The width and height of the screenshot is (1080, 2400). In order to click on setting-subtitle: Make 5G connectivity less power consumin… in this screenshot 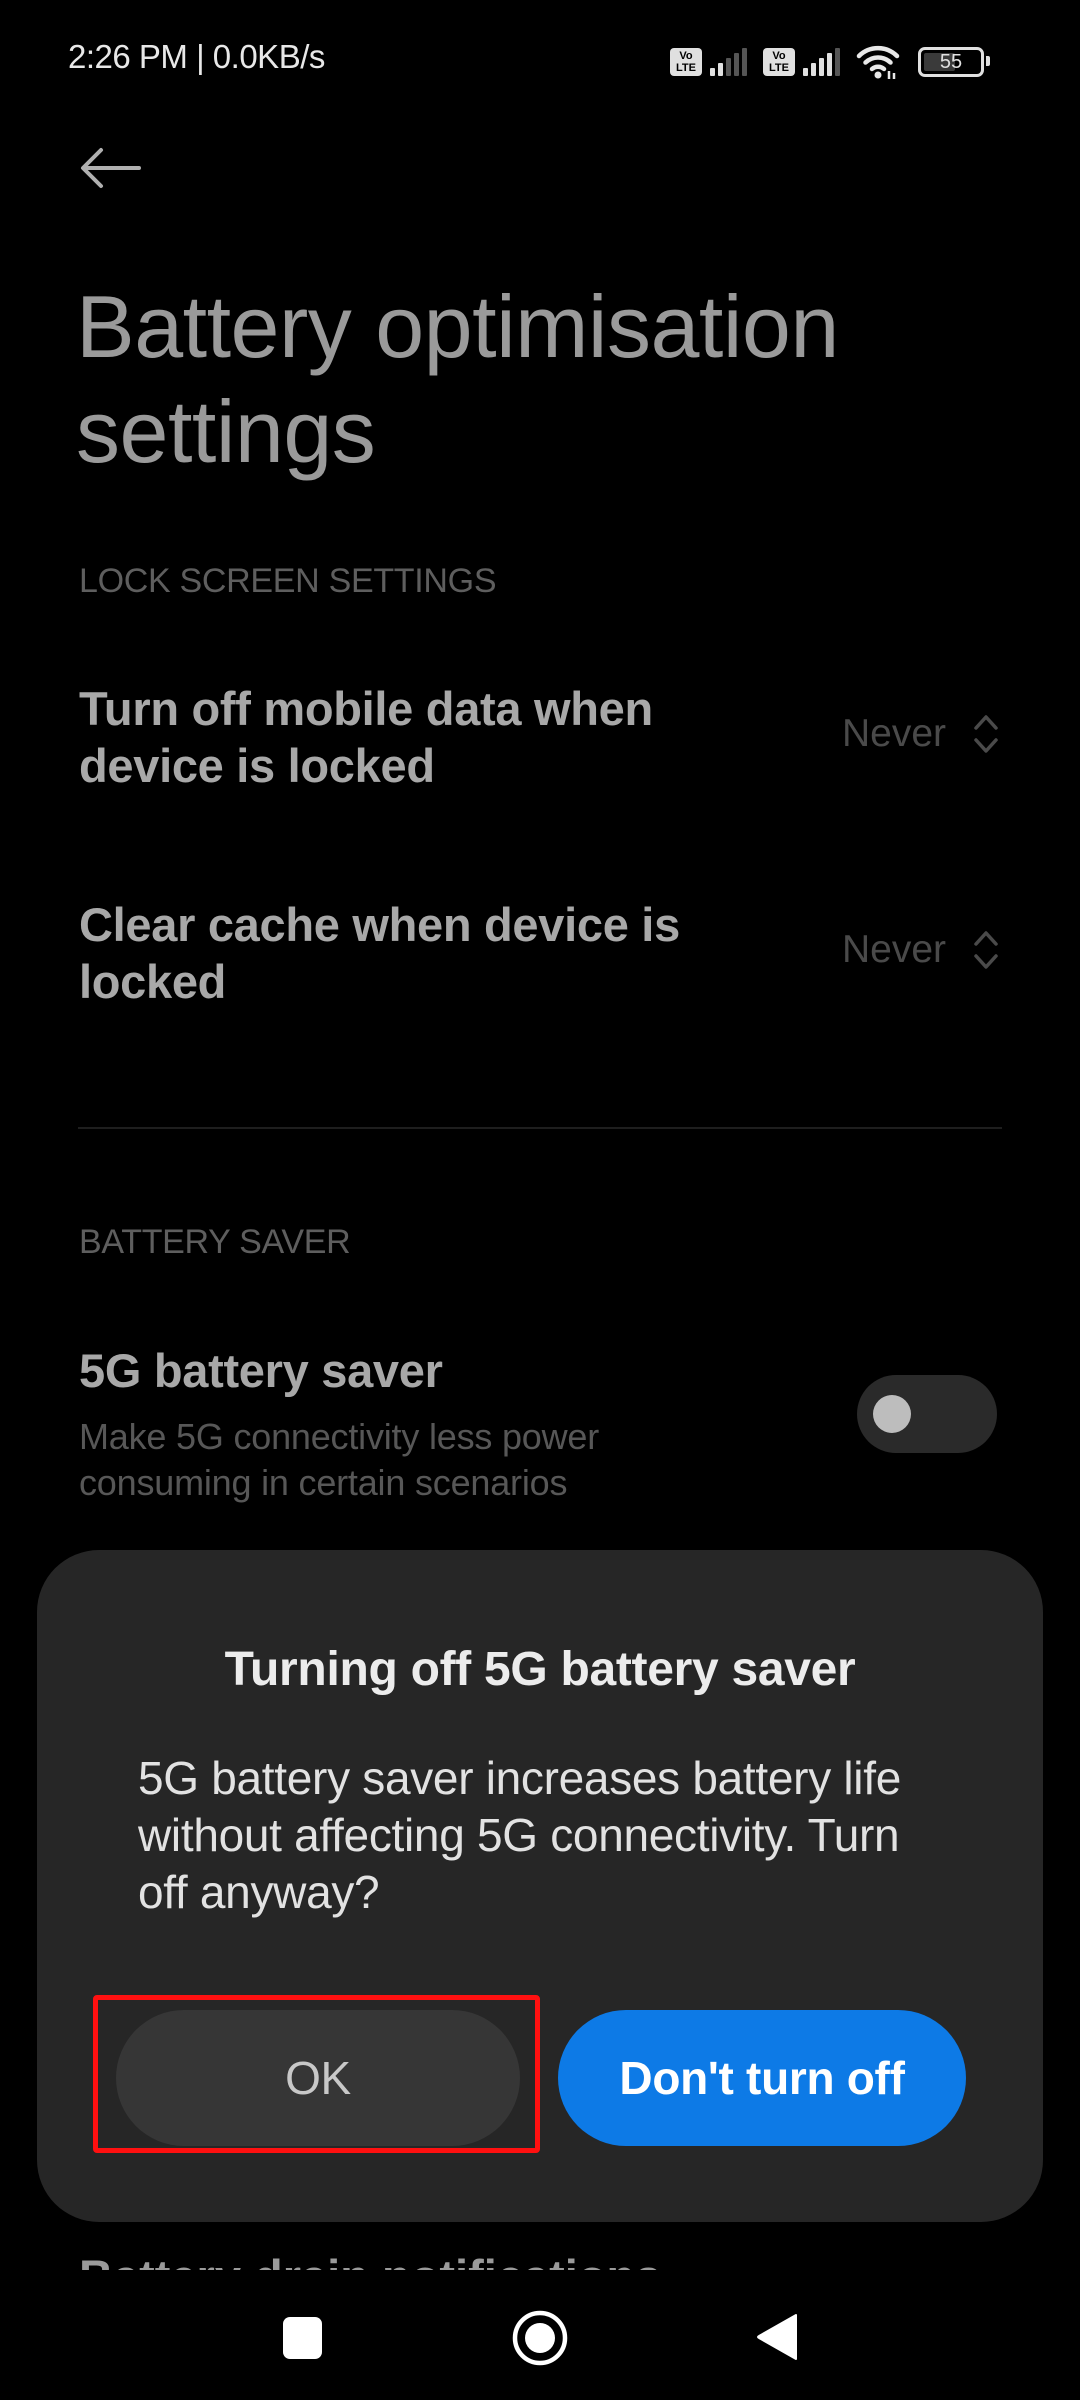, I will do `click(339, 1459)`.